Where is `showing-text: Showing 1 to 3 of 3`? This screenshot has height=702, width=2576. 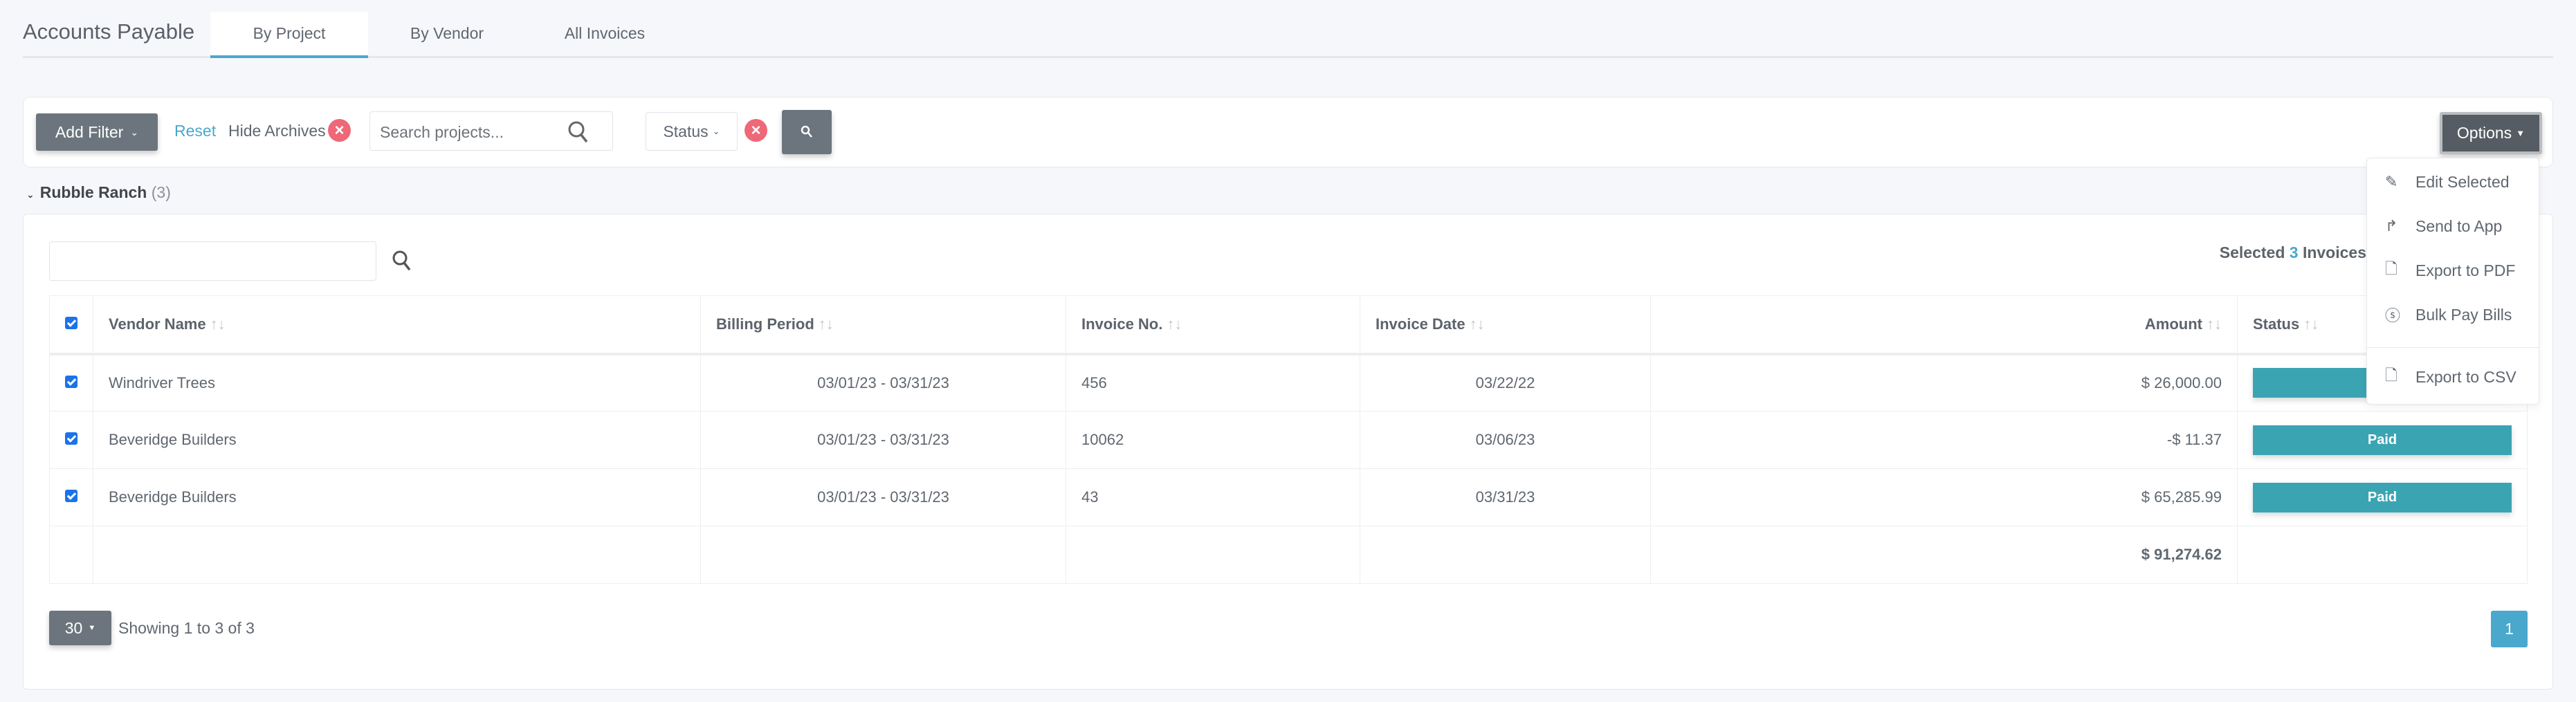
showing-text: Showing 1 to 3 of 3 is located at coordinates (187, 628).